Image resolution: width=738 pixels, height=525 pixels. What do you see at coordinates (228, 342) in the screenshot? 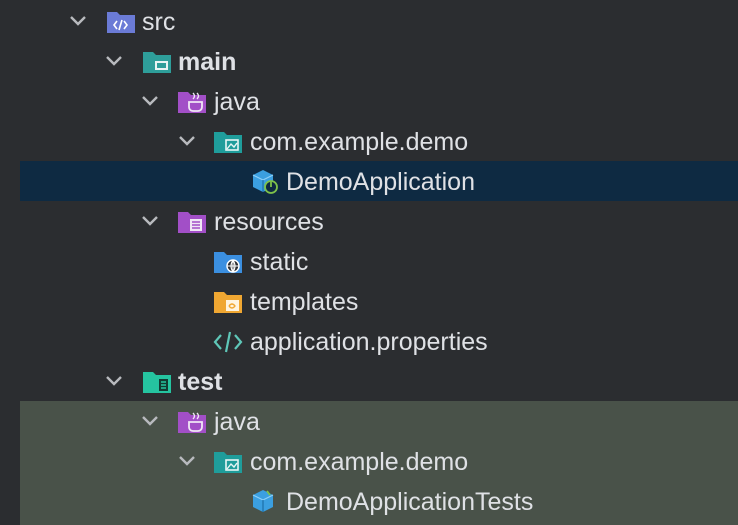
I see `properties-file-icon` at bounding box center [228, 342].